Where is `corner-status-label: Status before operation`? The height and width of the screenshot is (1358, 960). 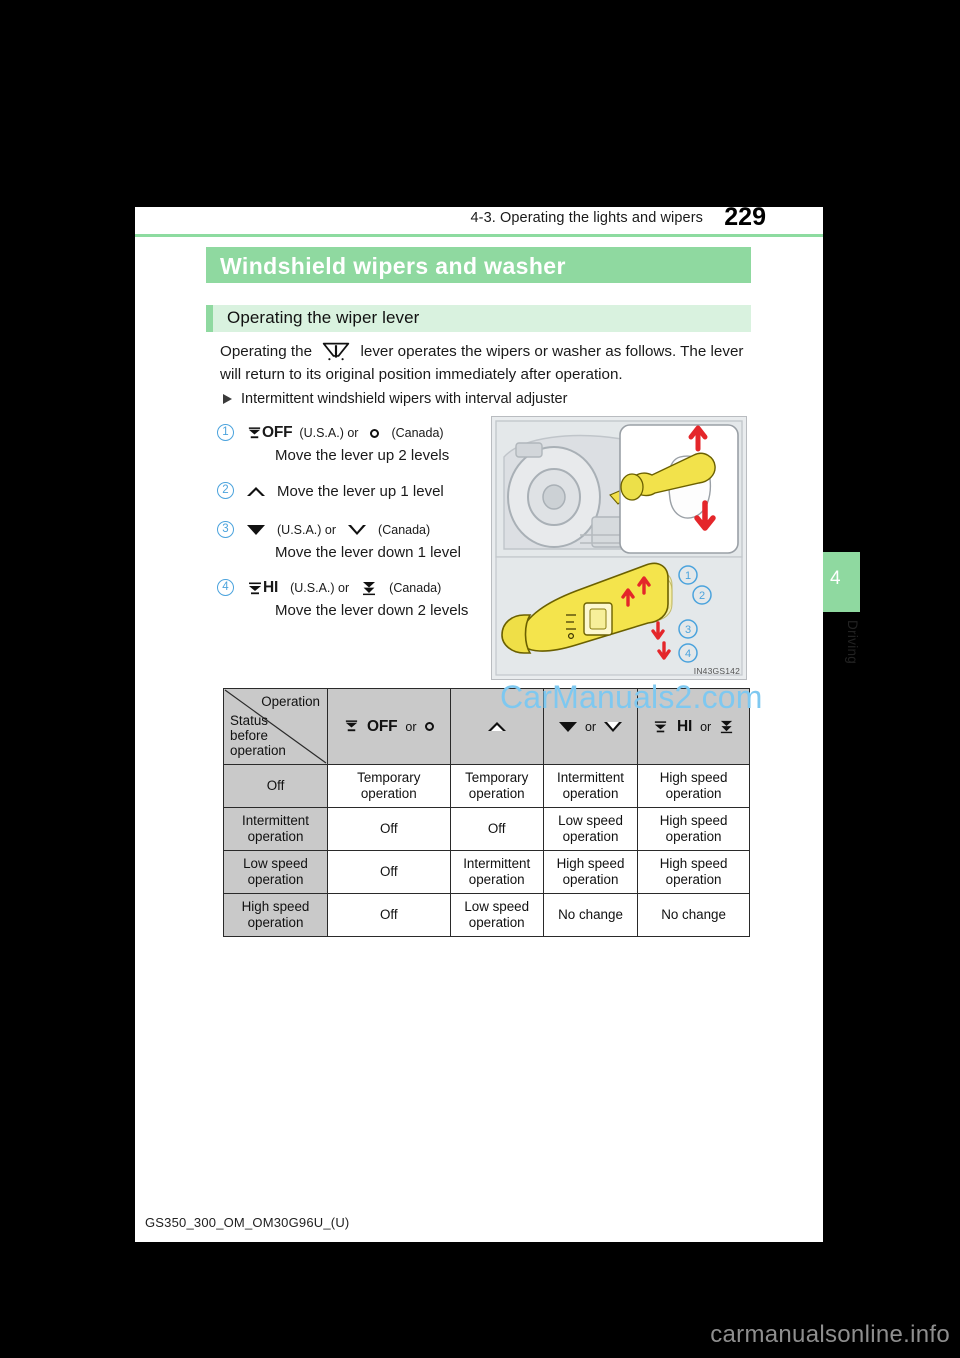
corner-status-label: Status before operation is located at coordinates (258, 735).